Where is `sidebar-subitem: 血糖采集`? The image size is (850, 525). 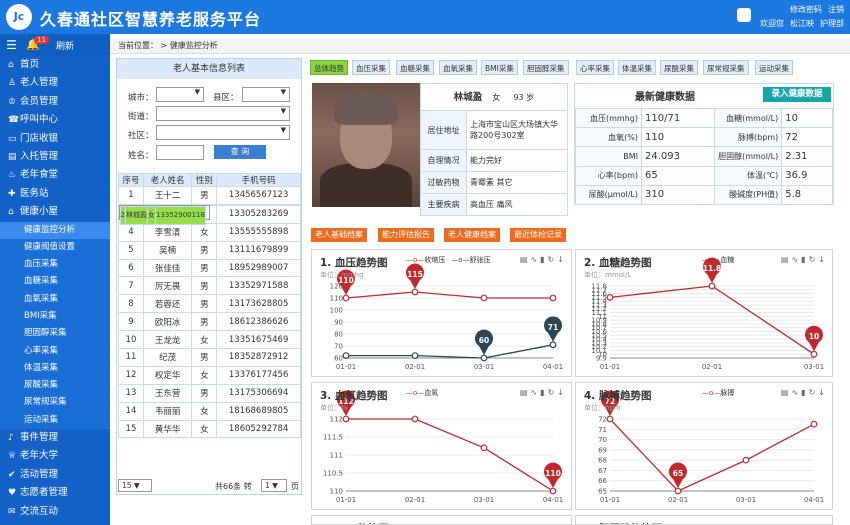 sidebar-subitem: 血糖采集 is located at coordinates (55, 282).